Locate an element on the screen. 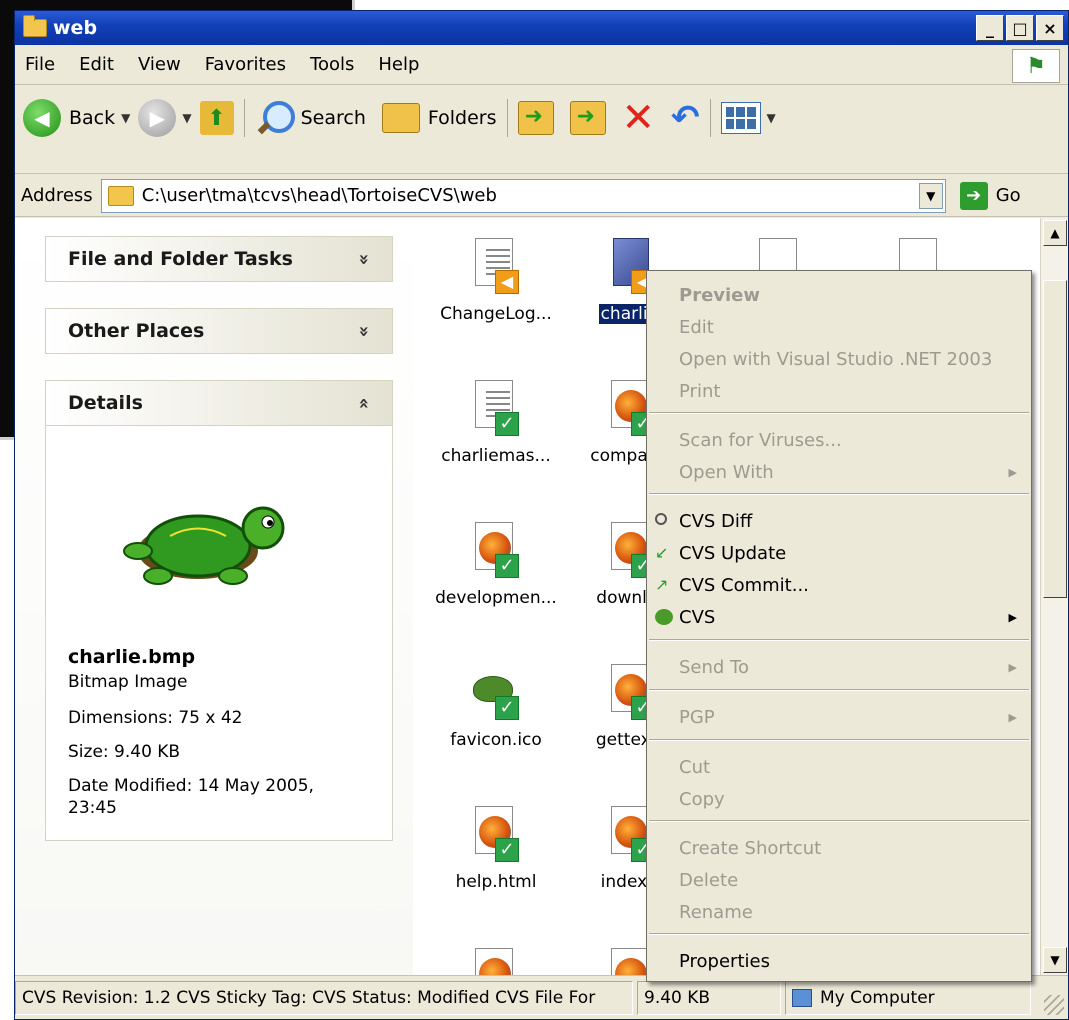 The width and height of the screenshot is (1069, 1020). maximize-button: □ is located at coordinates (1020, 28).